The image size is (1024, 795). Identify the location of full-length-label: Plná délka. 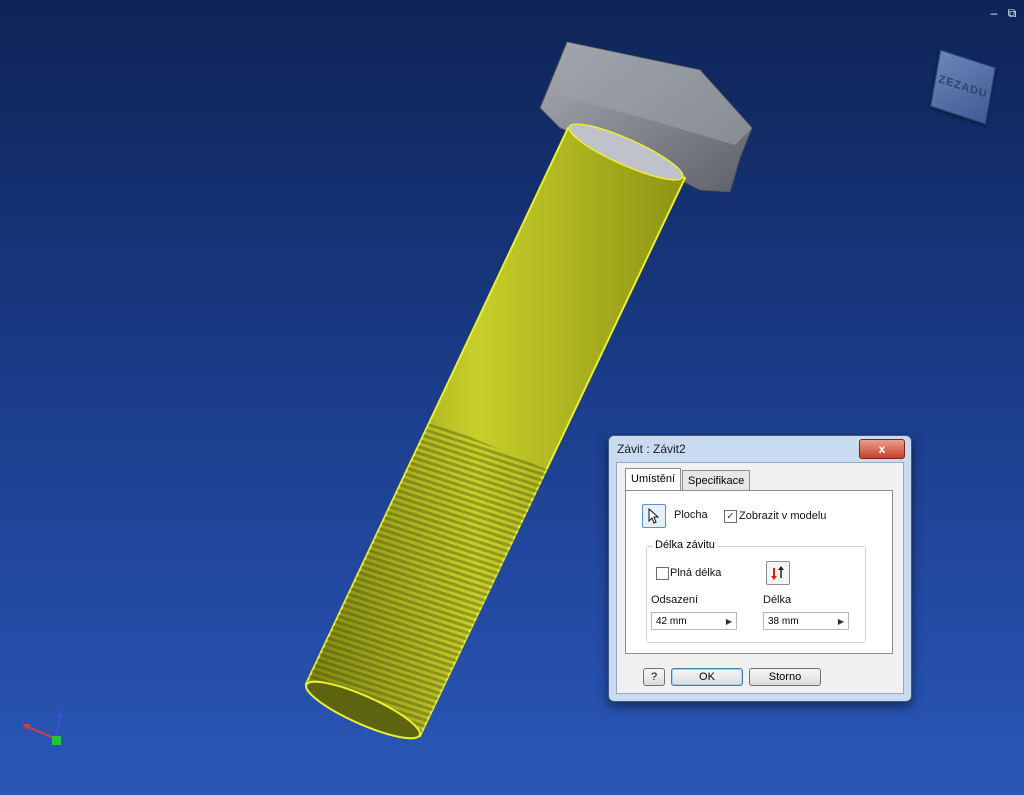
(696, 573).